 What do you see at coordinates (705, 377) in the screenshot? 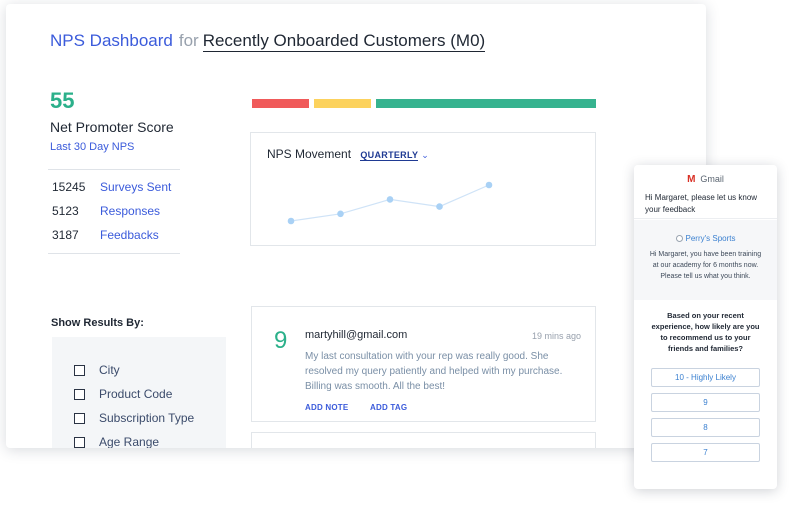
I see `survey-option: 10 - Highly Likely` at bounding box center [705, 377].